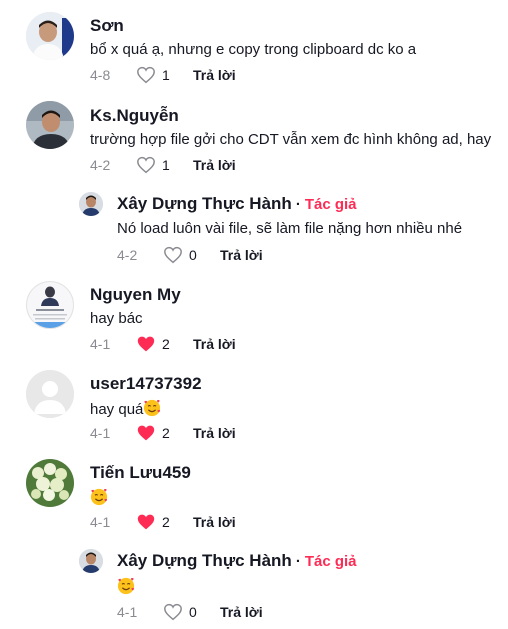 The width and height of the screenshot is (508, 629). I want to click on comment-text-content: hay quá, so click(117, 409).